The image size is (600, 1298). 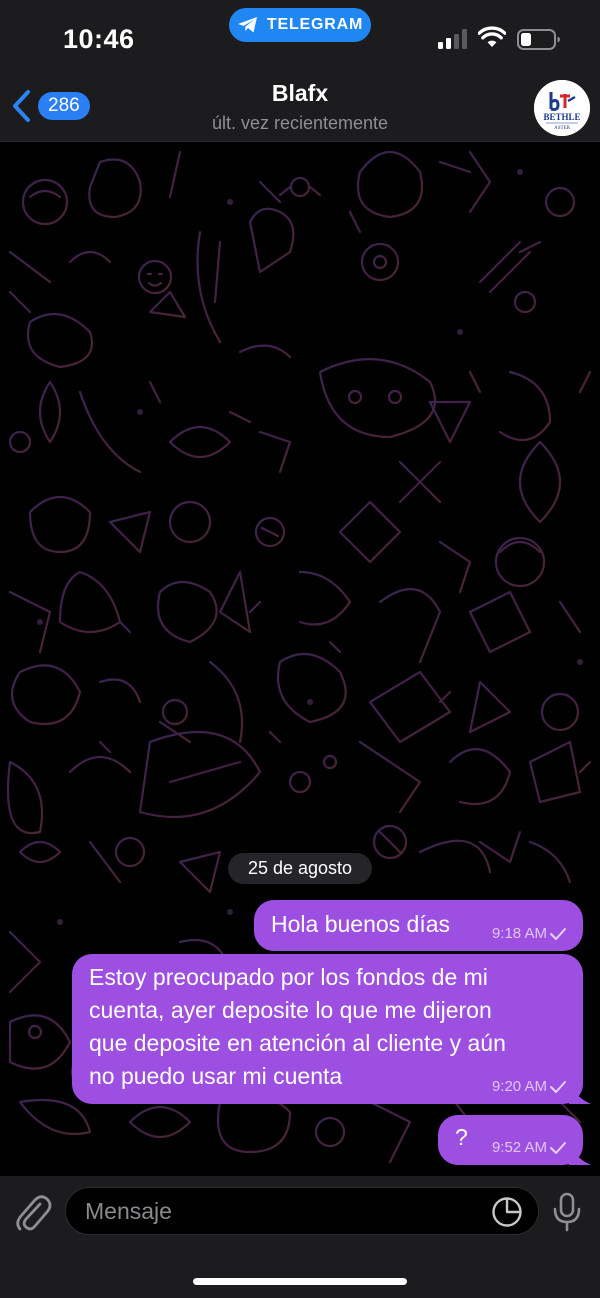 What do you see at coordinates (538, 39) in the screenshot?
I see `battery-icon` at bounding box center [538, 39].